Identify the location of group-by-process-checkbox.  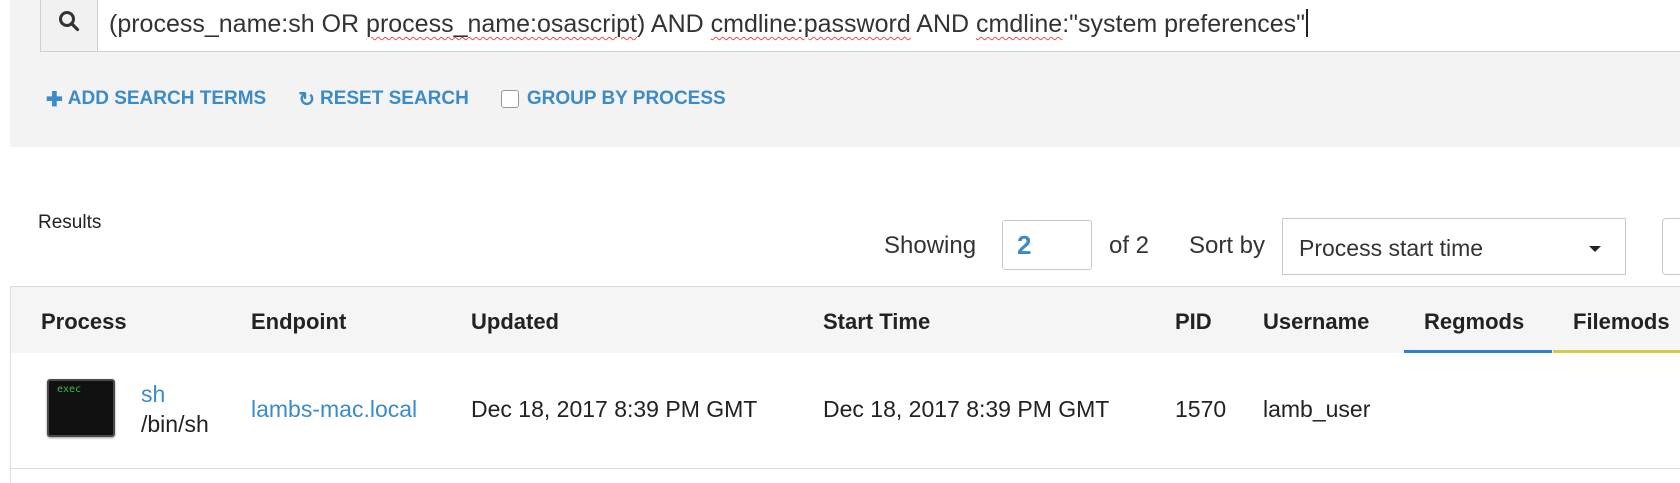
(509, 99).